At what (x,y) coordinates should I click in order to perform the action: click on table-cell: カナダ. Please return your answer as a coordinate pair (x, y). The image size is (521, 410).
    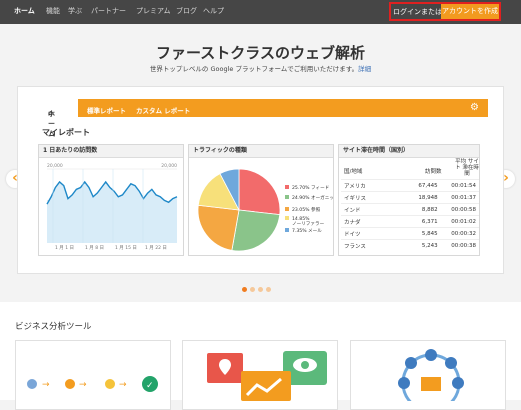
    Looking at the image, I should click on (375, 221).